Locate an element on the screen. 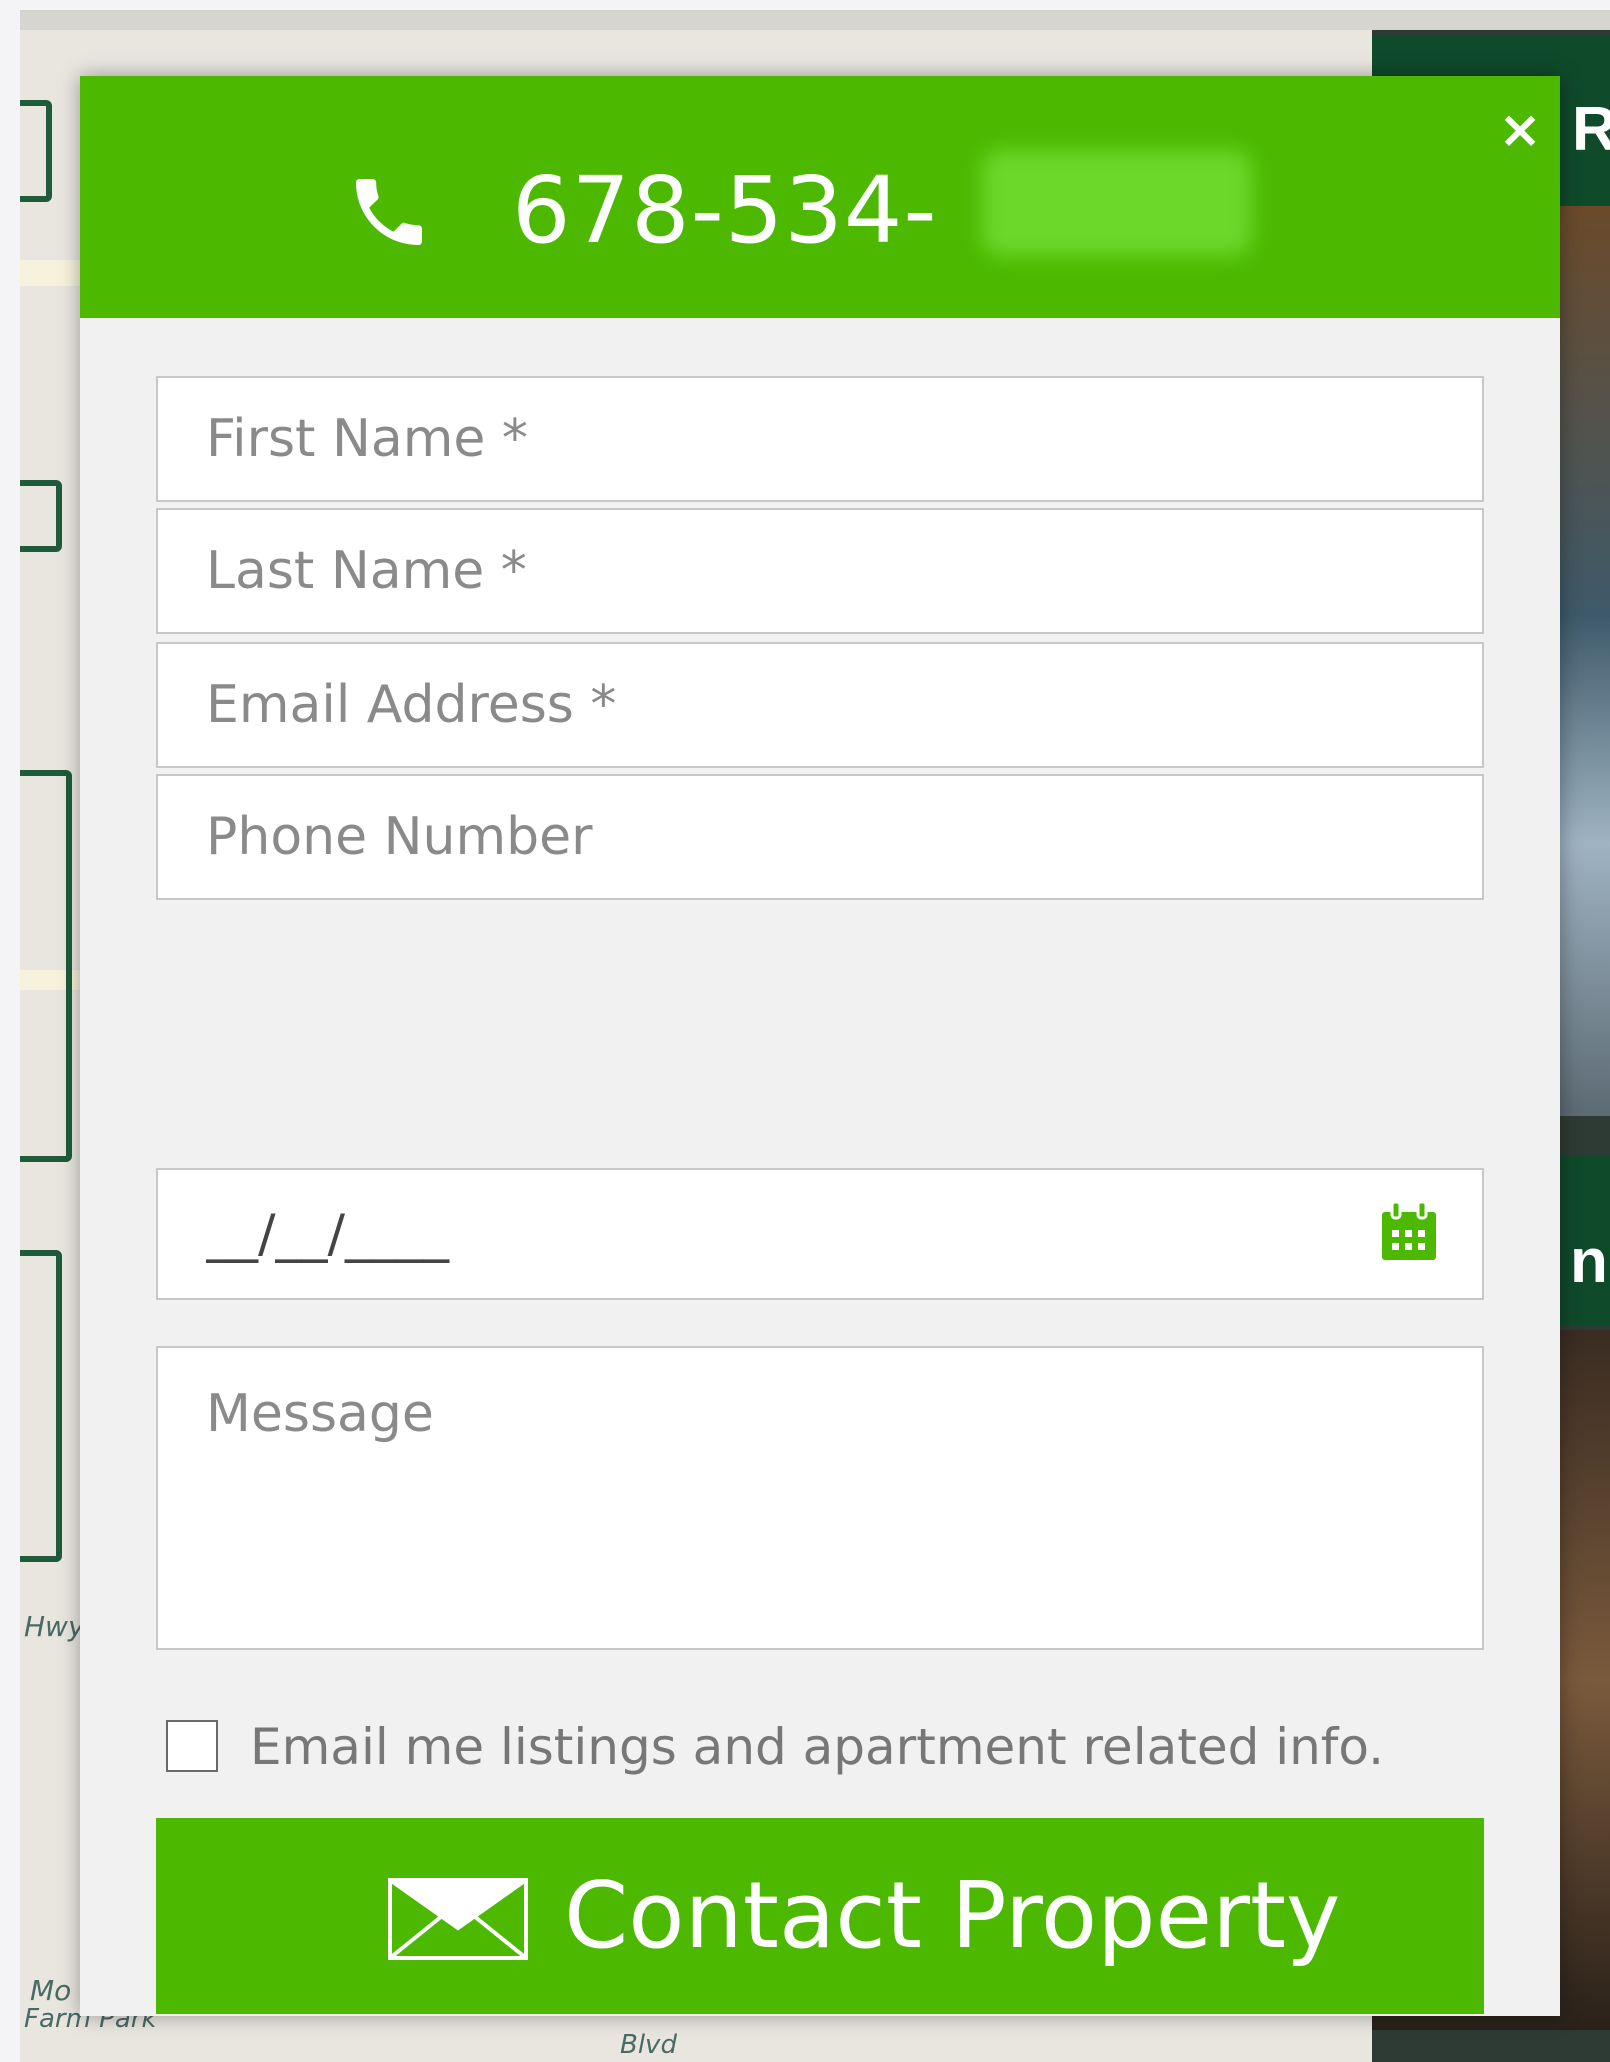 The width and height of the screenshot is (1610, 2062). phone-number-input is located at coordinates (820, 837).